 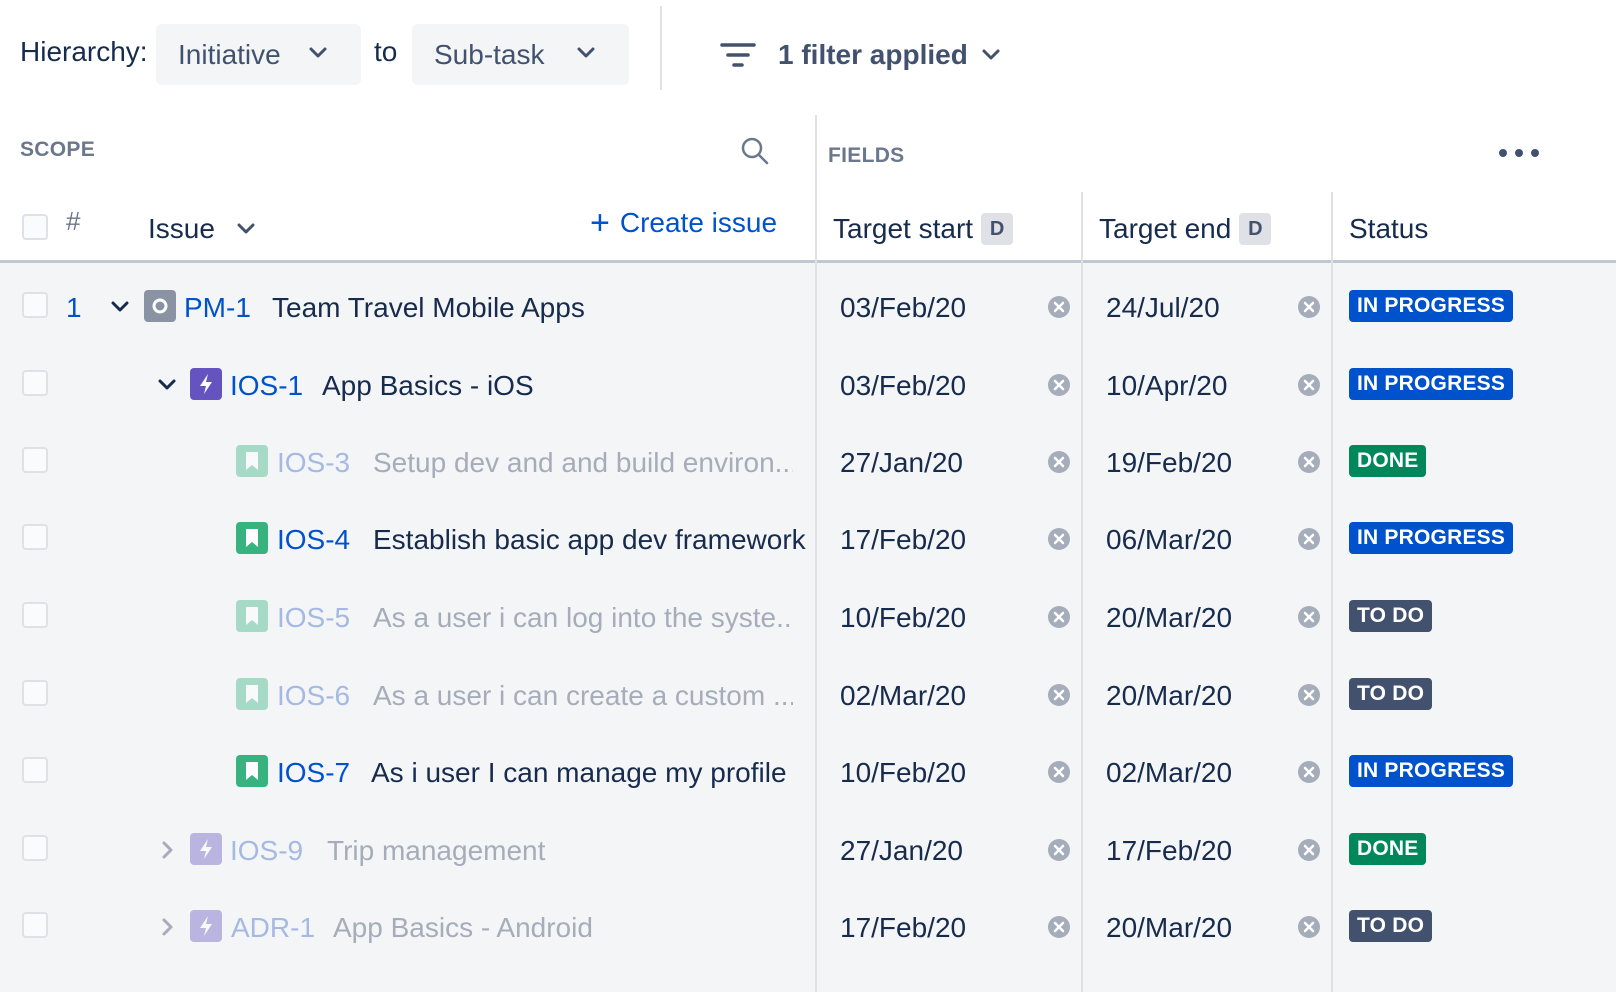 I want to click on issue-key-link: IOS-4, so click(x=313, y=540).